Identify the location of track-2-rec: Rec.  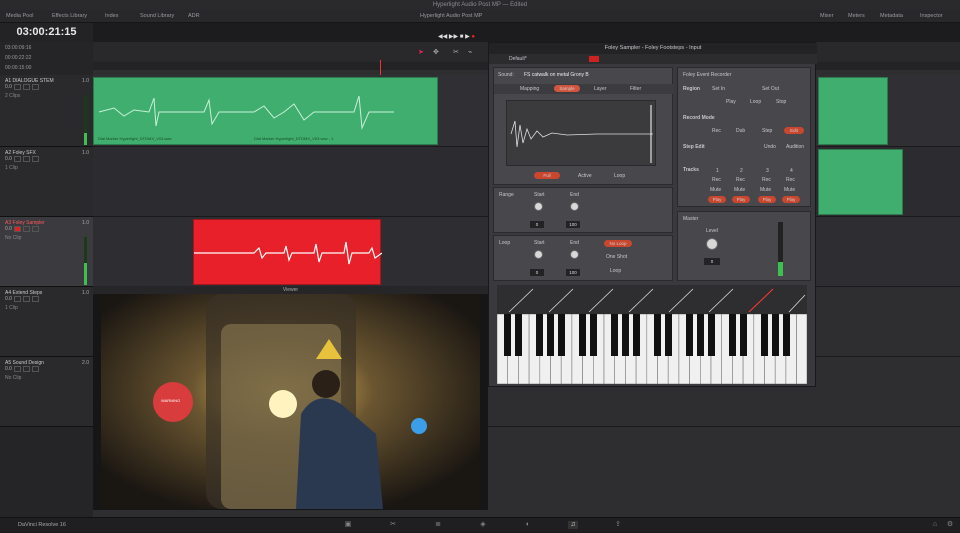
(740, 180).